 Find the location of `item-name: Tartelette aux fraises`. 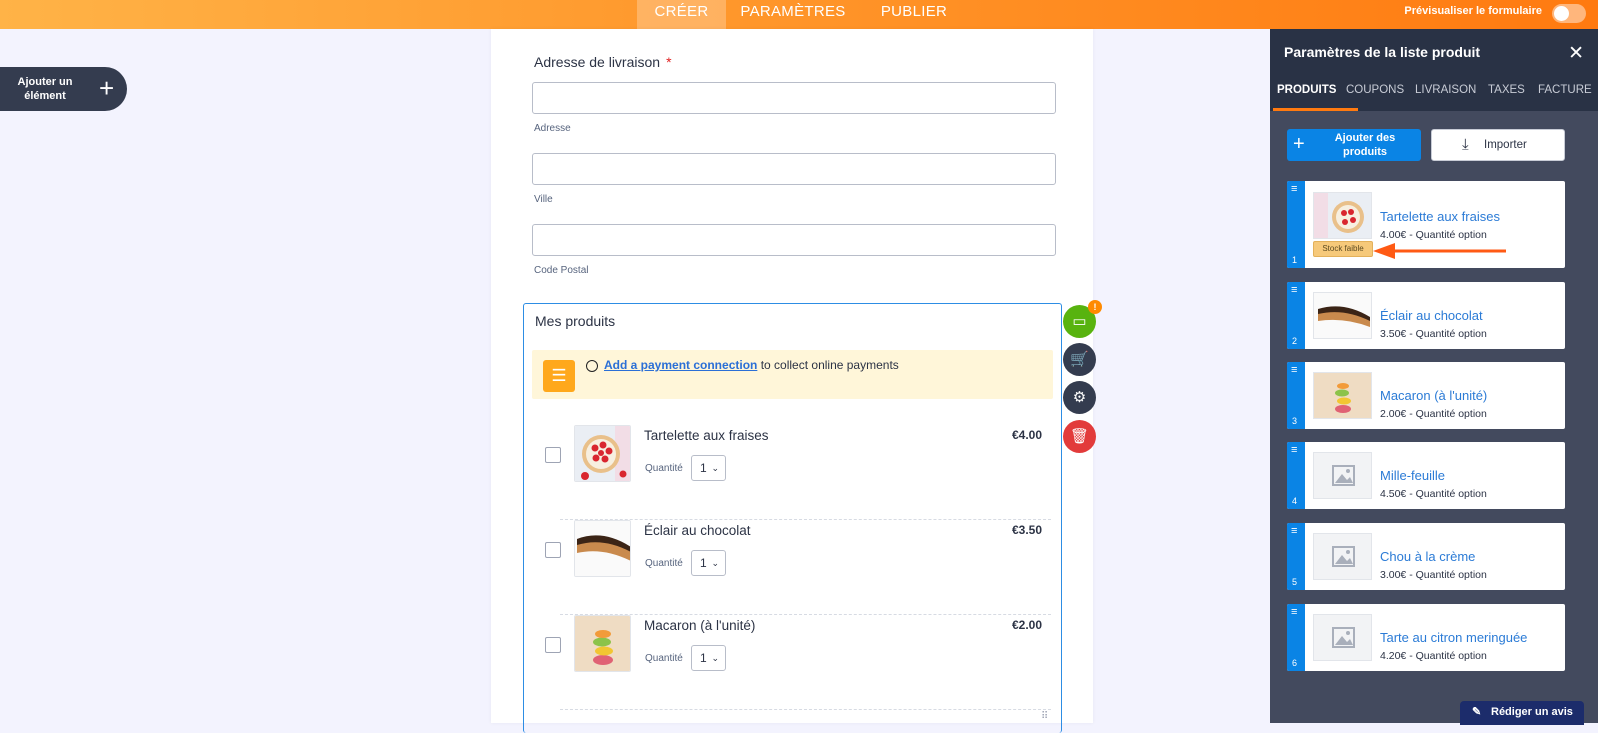

item-name: Tartelette aux fraises is located at coordinates (1440, 216).